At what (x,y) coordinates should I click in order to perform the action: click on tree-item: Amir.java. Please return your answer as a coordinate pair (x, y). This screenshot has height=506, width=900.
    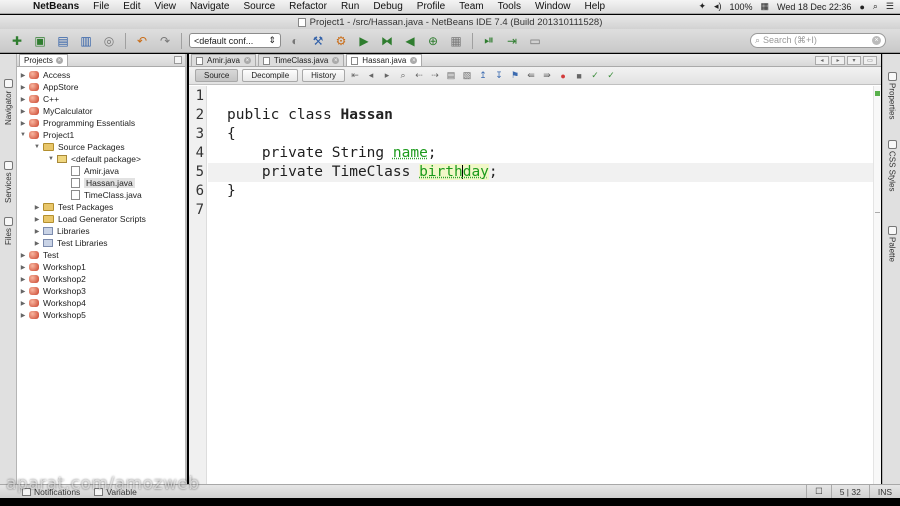
    Looking at the image, I should click on (68, 171).